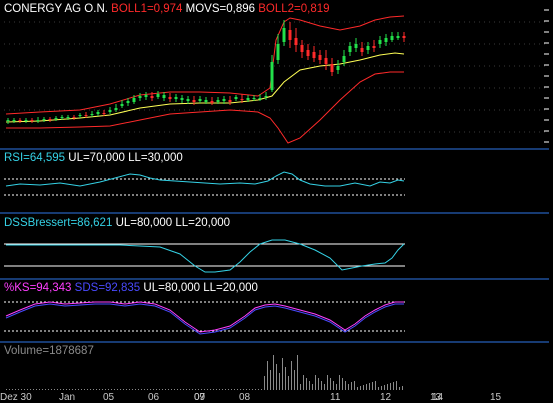 This screenshot has width=553, height=403. Describe the element at coordinates (203, 223) in the screenshot. I see `dss-ll-label: LL=20,000` at that location.